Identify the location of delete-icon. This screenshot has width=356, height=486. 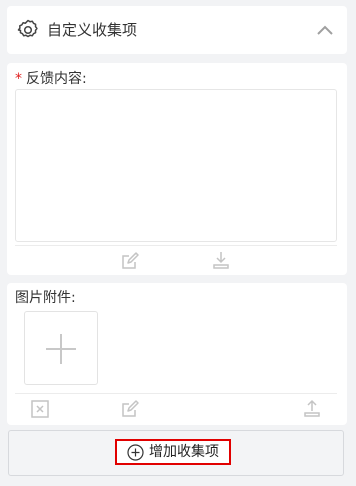
(40, 409).